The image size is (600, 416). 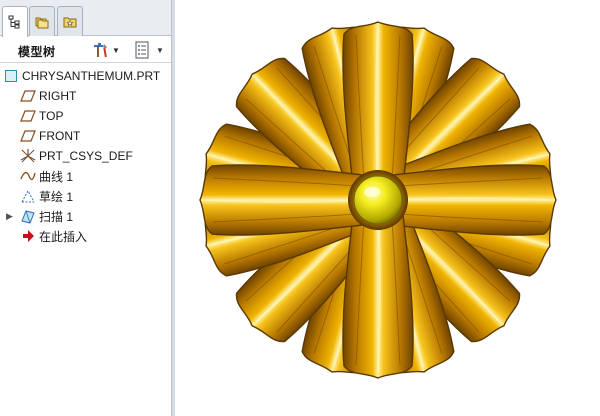 What do you see at coordinates (85, 18) in the screenshot?
I see `navigator-tabs` at bounding box center [85, 18].